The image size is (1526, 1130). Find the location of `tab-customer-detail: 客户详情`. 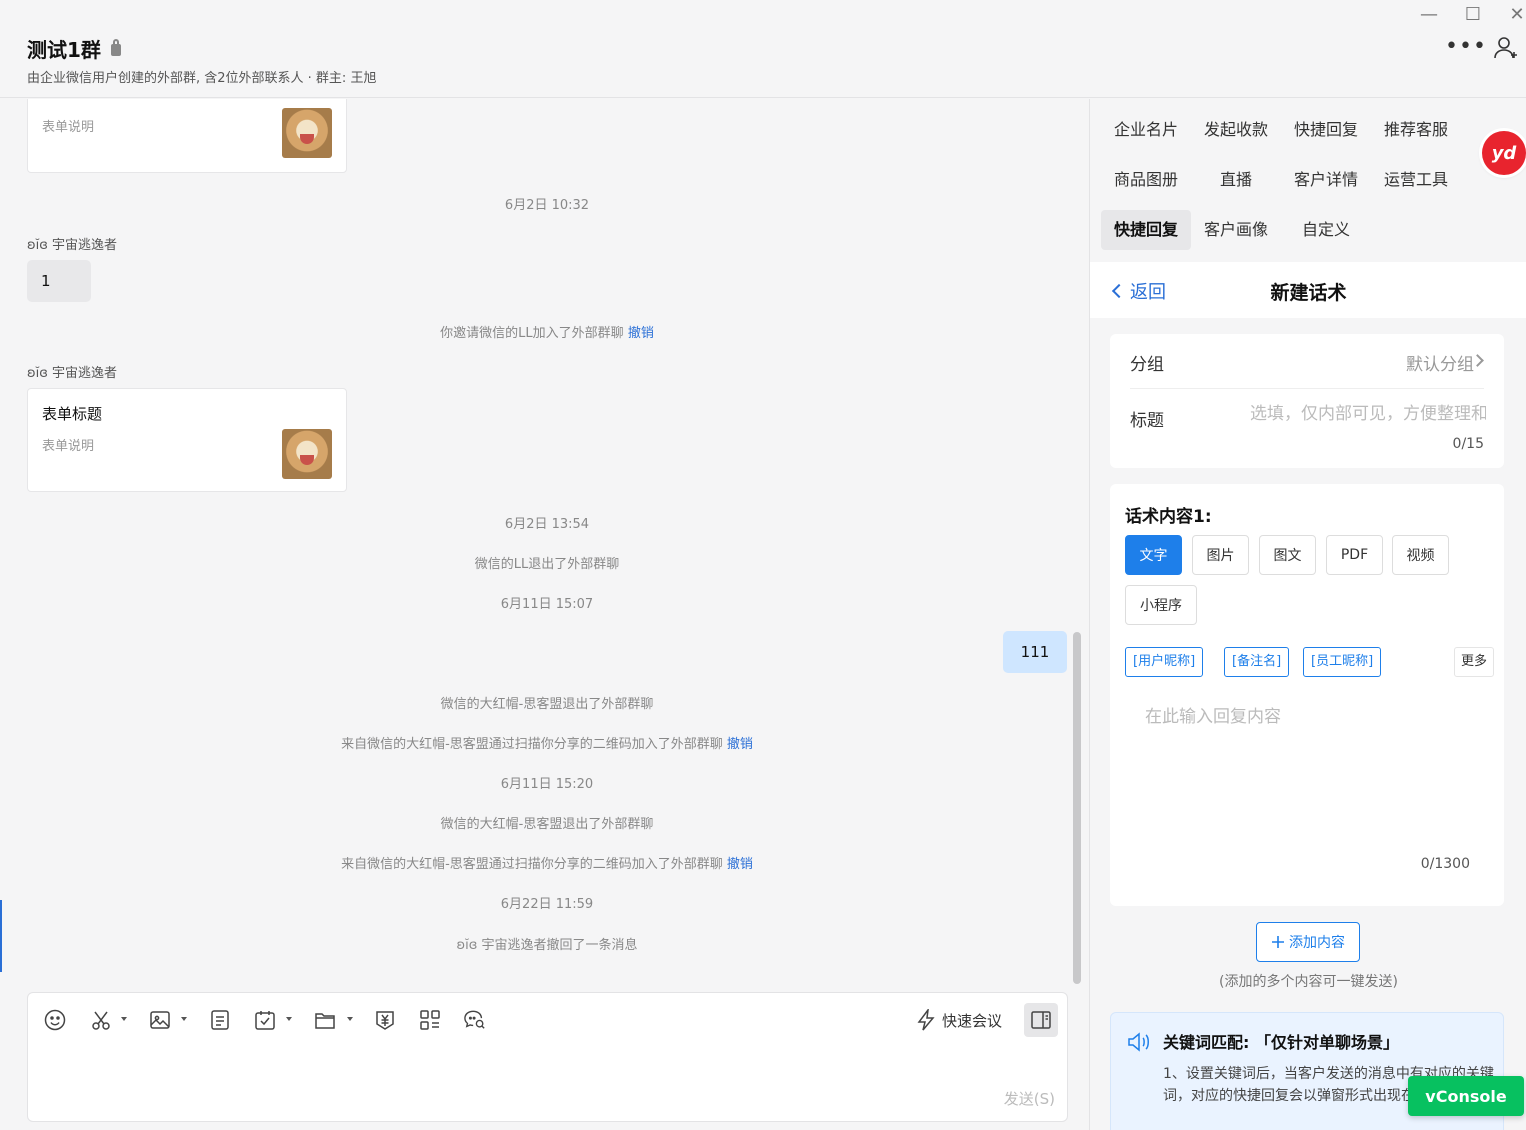

tab-customer-detail: 客户详情 is located at coordinates (1326, 180).